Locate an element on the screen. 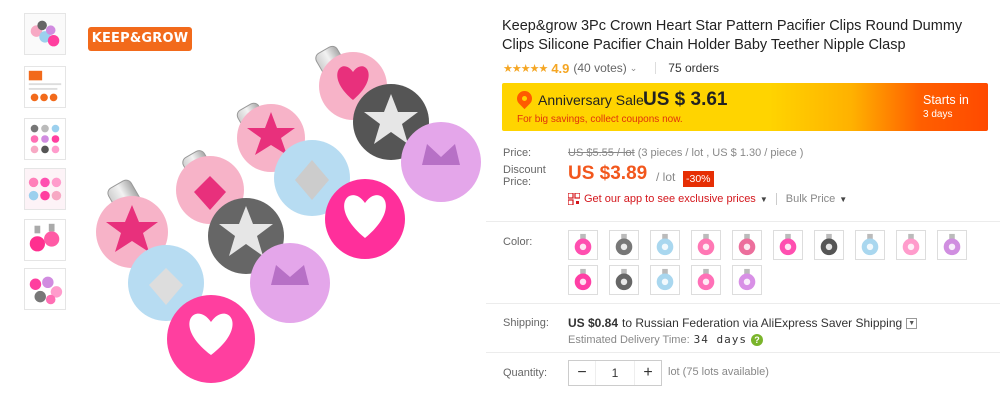 The width and height of the screenshot is (1000, 393). original-price-note: (3 pieces / lot , US $ 1.30 / piece ) is located at coordinates (720, 153).